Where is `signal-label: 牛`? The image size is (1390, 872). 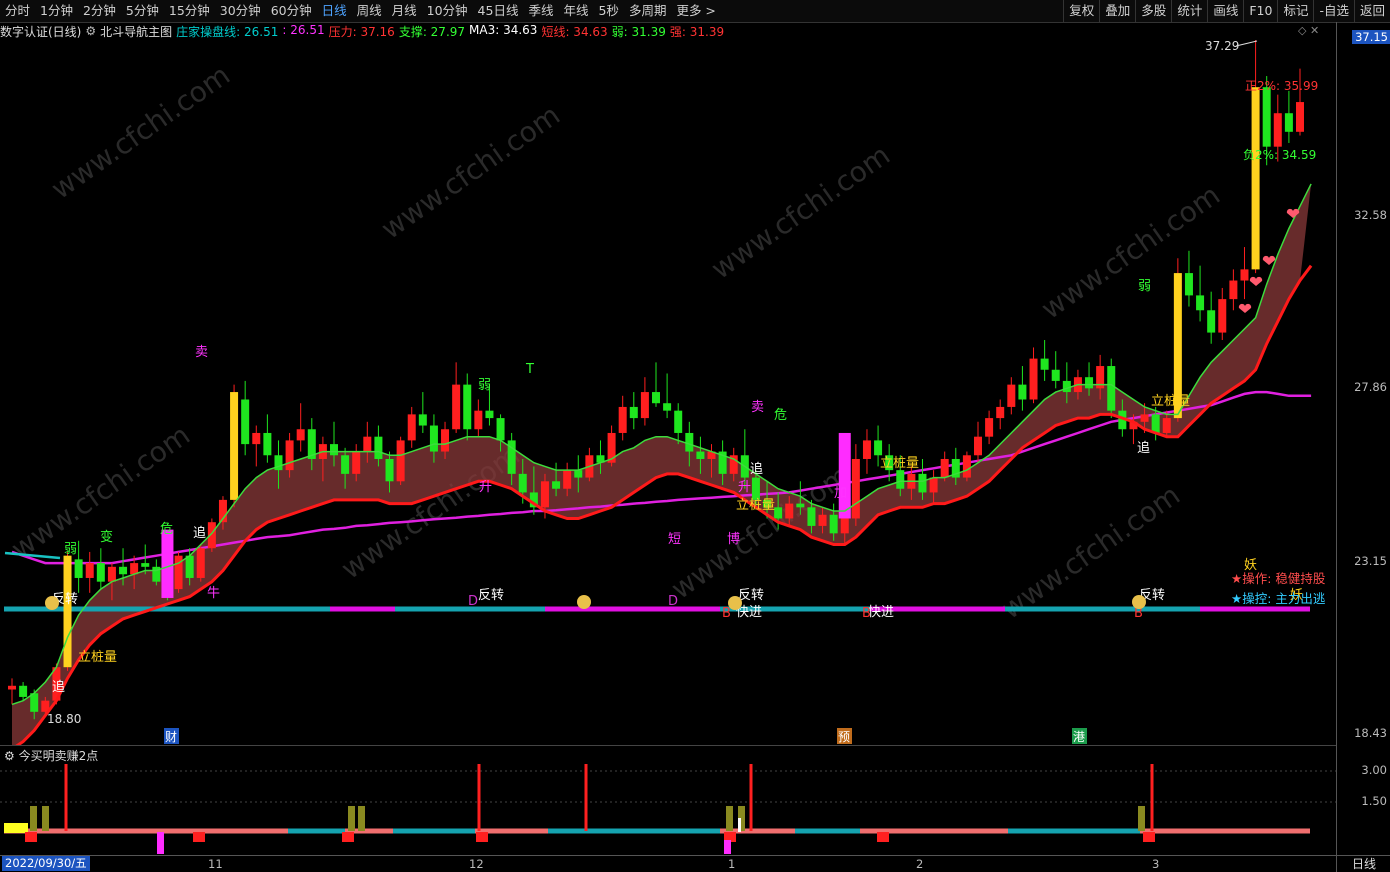
signal-label: 牛 is located at coordinates (213, 593).